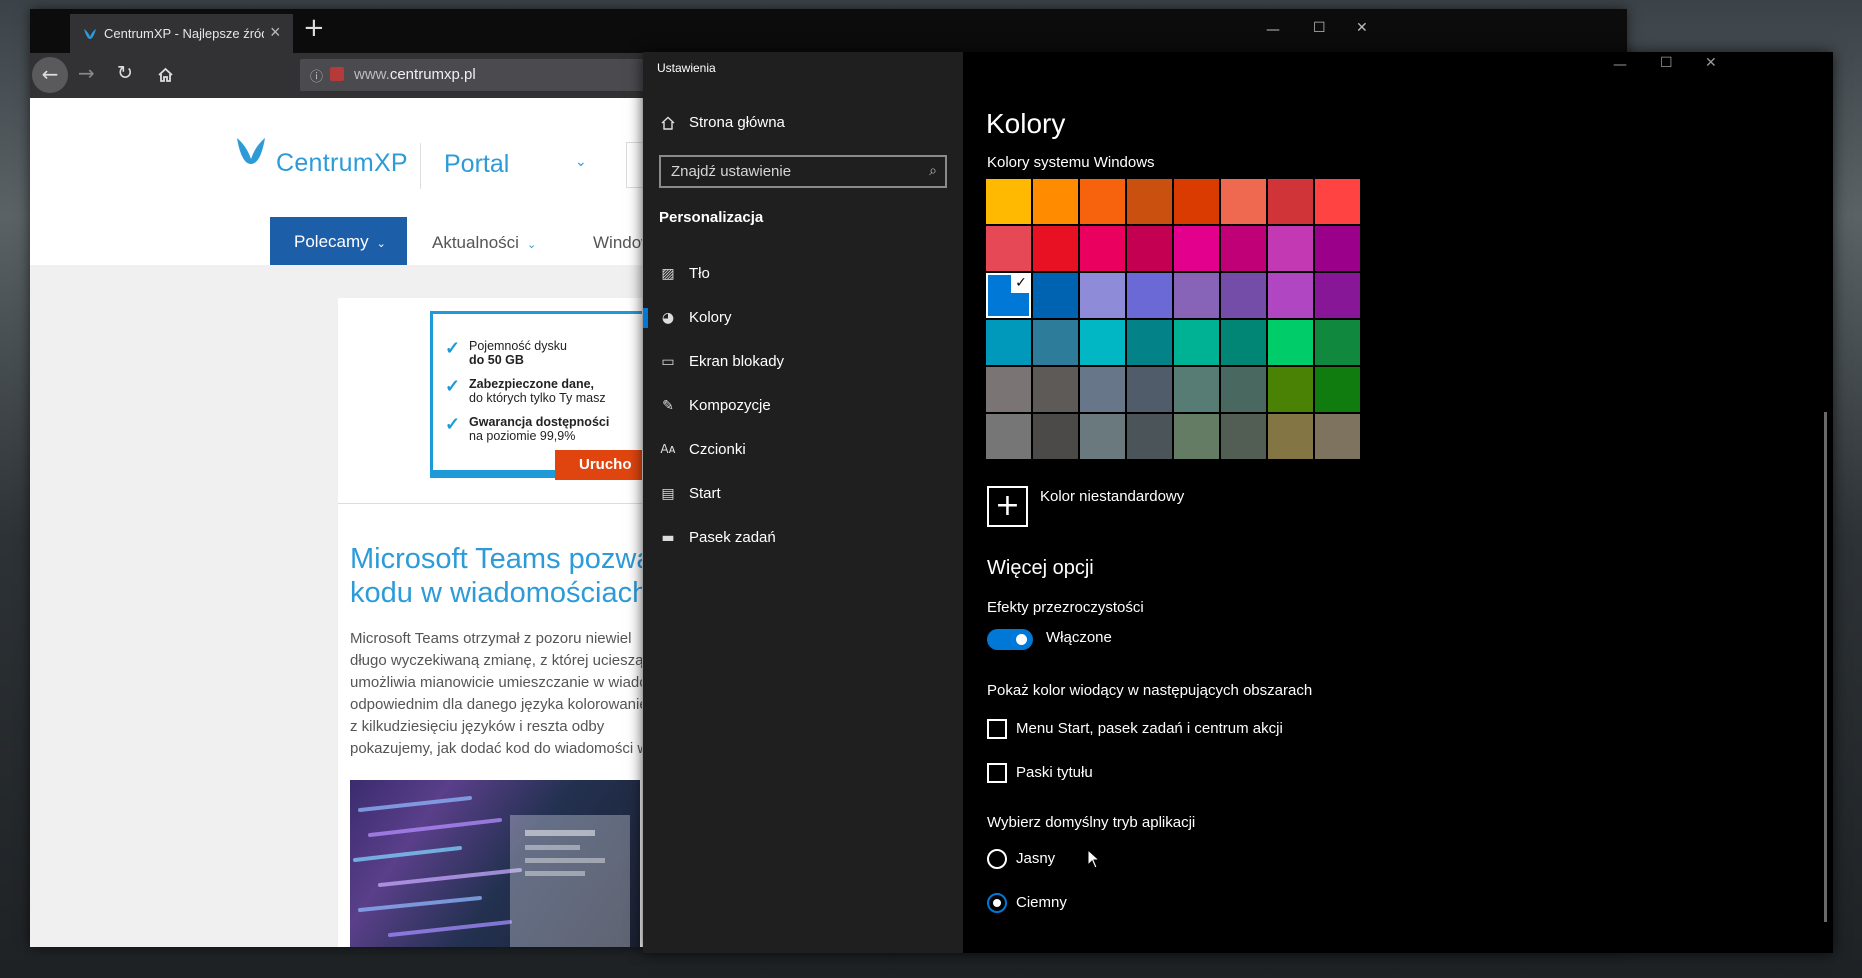 The image size is (1862, 978). I want to click on browser-tab: CentrumXP - Najlepsze źródło ×, so click(181, 33).